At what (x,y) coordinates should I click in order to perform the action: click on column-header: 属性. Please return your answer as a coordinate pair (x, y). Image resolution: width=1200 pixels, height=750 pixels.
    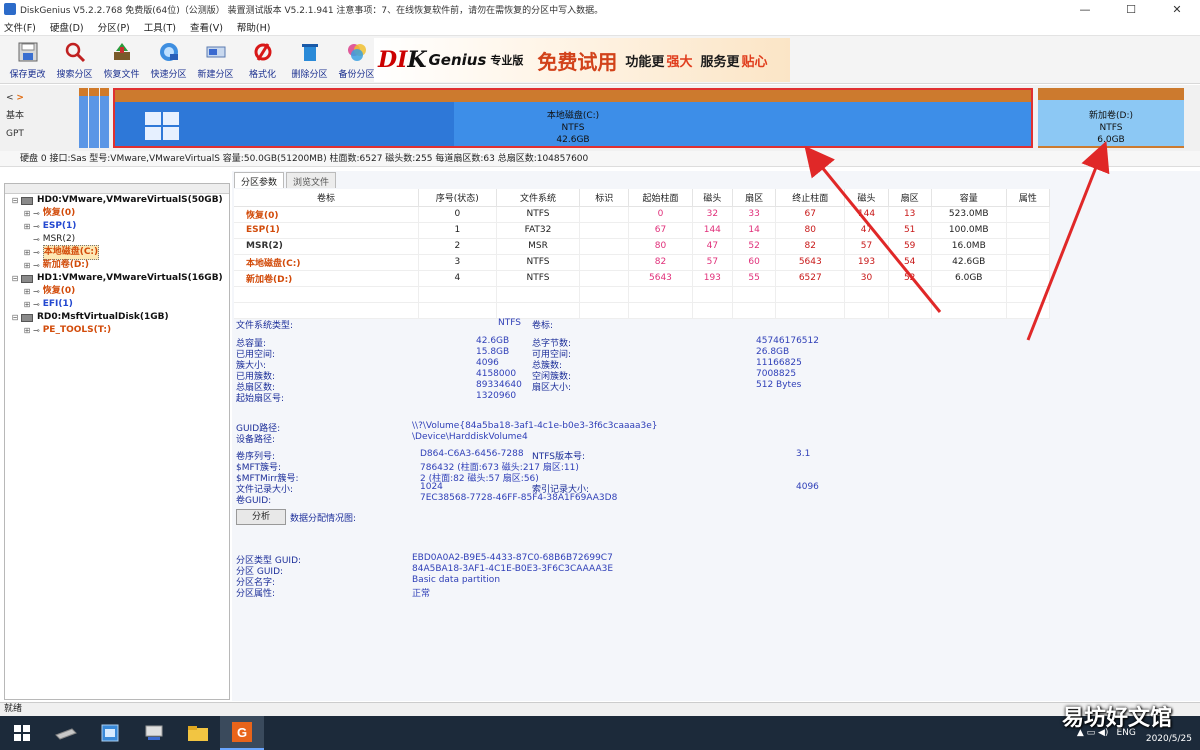
    Looking at the image, I should click on (1028, 198).